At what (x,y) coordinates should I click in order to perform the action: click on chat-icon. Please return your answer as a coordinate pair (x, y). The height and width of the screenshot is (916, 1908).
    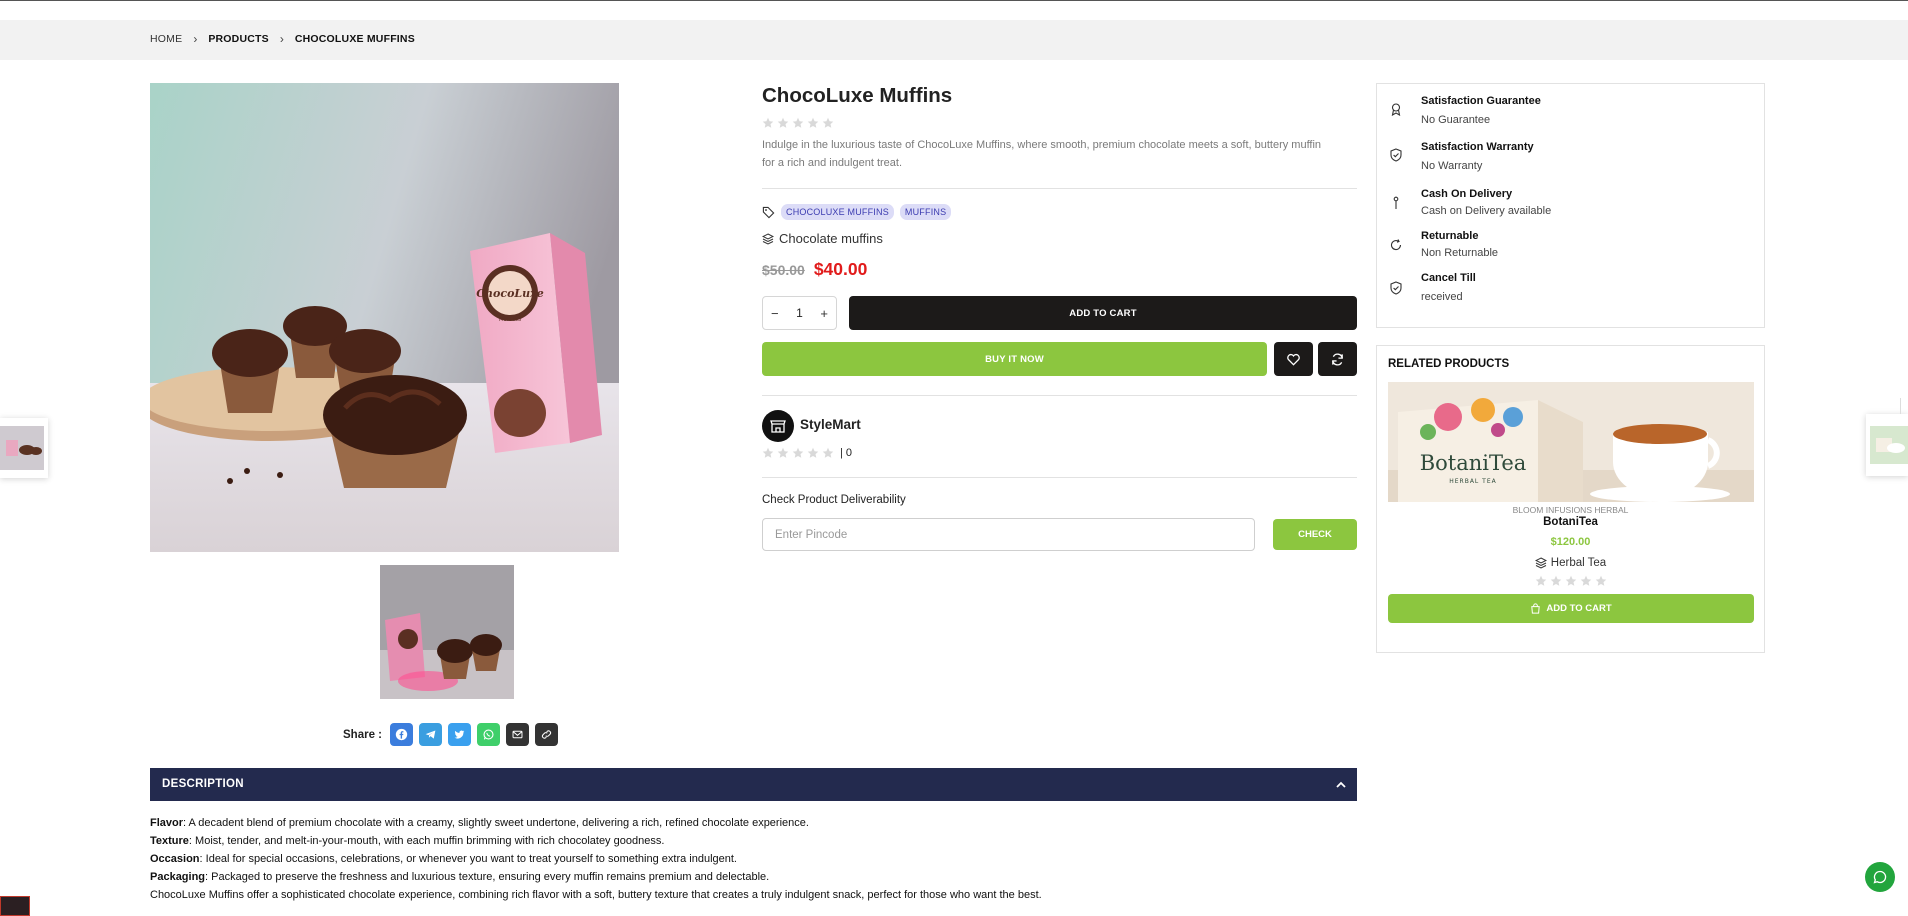
    Looking at the image, I should click on (1880, 877).